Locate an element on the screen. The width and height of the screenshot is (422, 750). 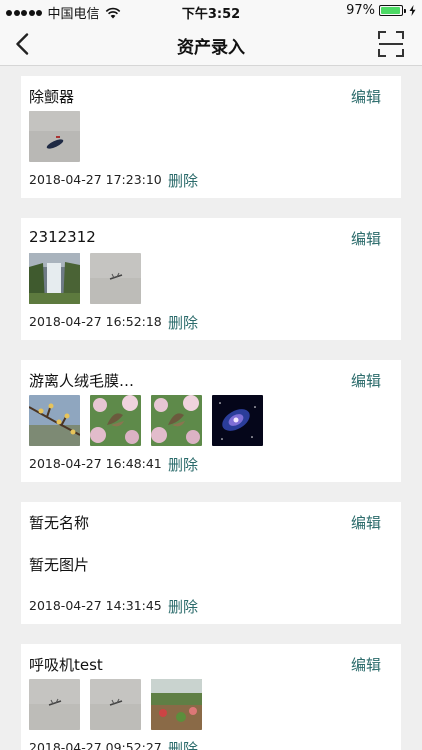
no-image-text: 暂无图片 is located at coordinates (59, 565).